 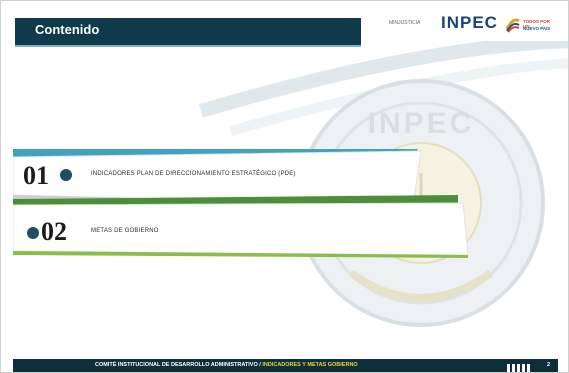 What do you see at coordinates (66, 175) in the screenshot?
I see `item-1-bullet-icon` at bounding box center [66, 175].